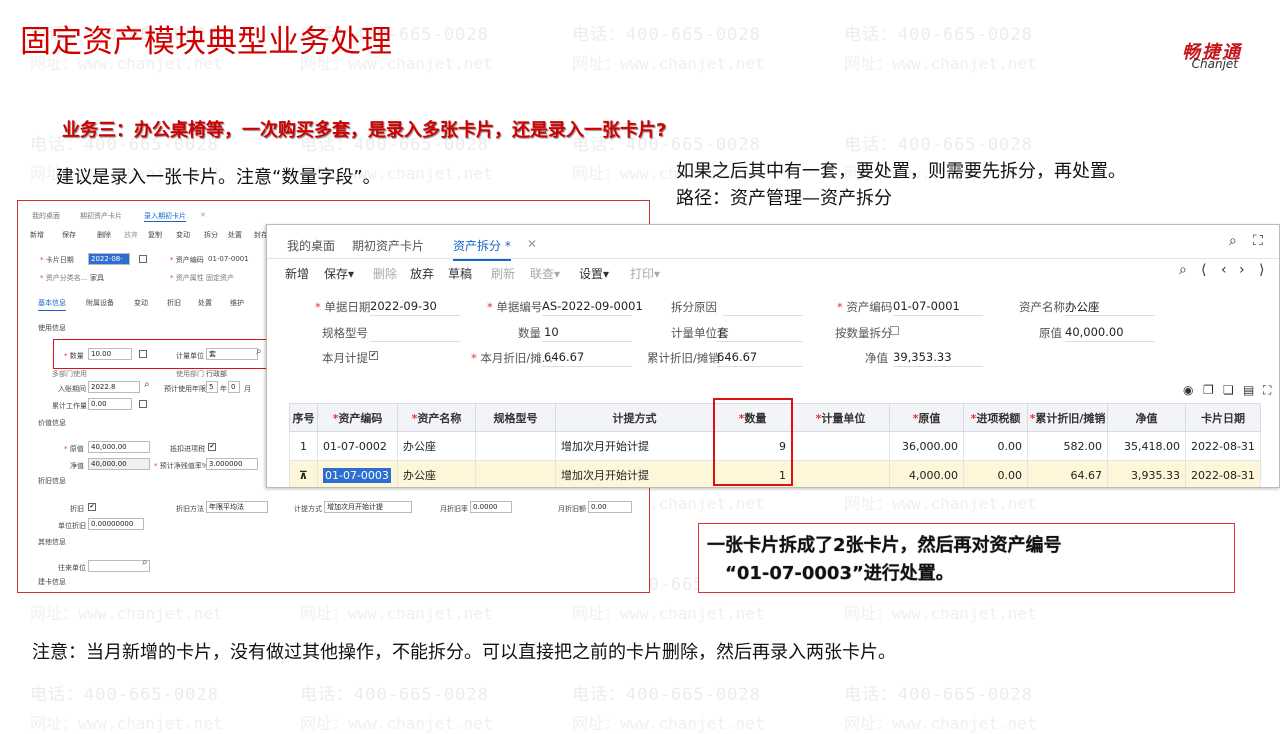 The height and width of the screenshot is (734, 1280). What do you see at coordinates (572, 509) in the screenshot?
I see `month-dep-label: 月折旧额` at bounding box center [572, 509].